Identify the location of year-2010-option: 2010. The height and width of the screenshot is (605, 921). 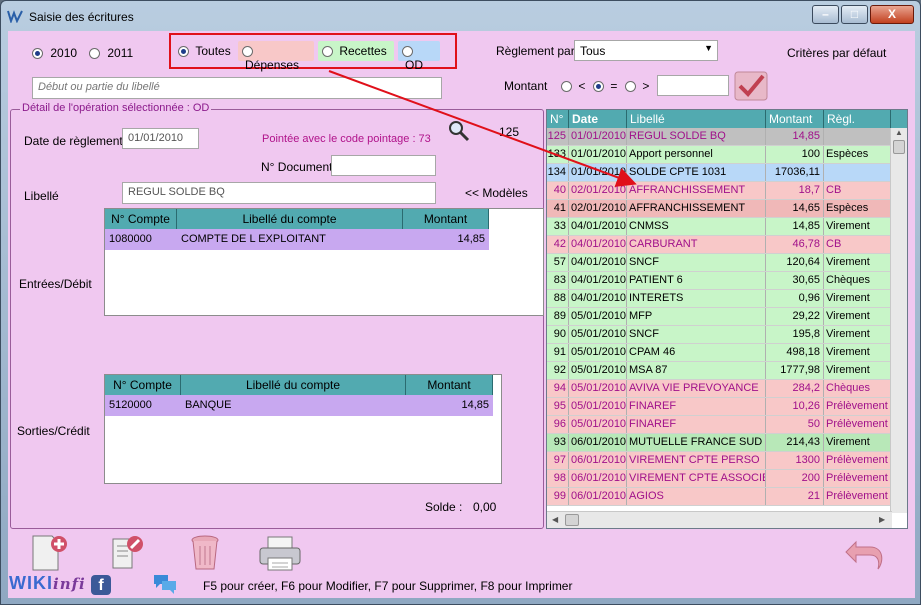
(54, 53).